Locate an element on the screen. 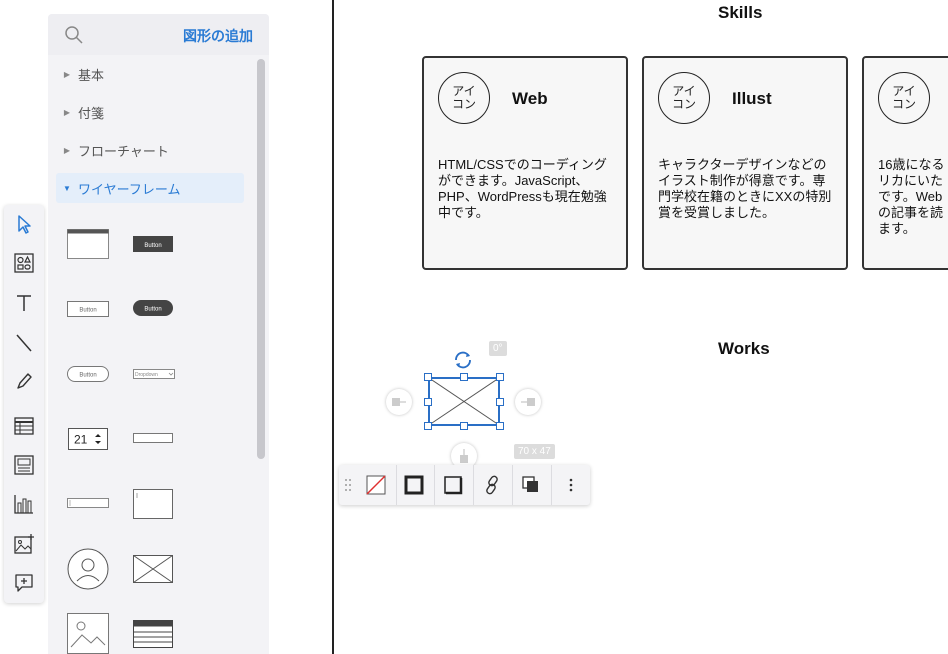 The width and height of the screenshot is (948, 654). pen-icon is located at coordinates (24, 381).